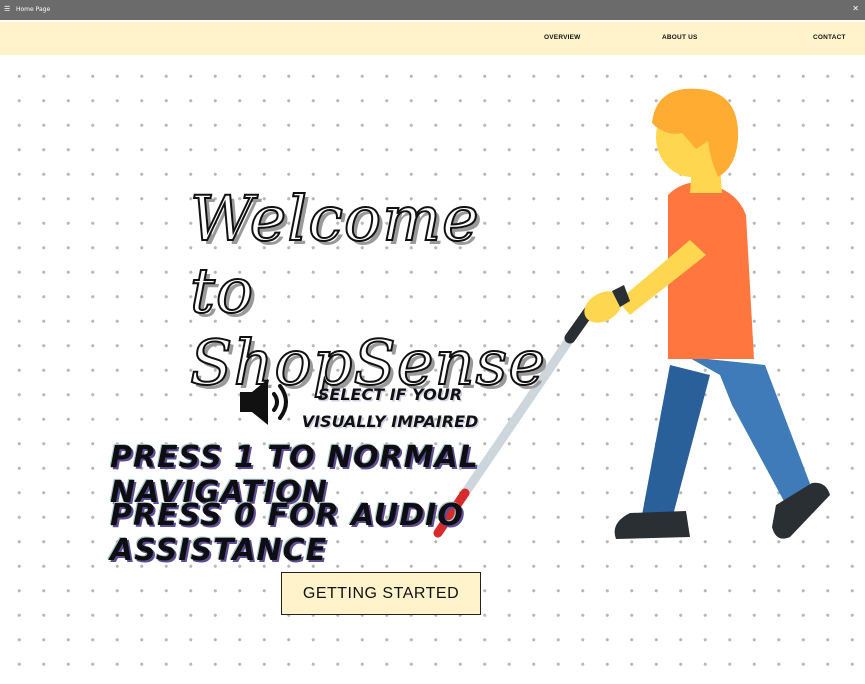  Describe the element at coordinates (265, 402) in the screenshot. I see `speaker-icon` at that location.